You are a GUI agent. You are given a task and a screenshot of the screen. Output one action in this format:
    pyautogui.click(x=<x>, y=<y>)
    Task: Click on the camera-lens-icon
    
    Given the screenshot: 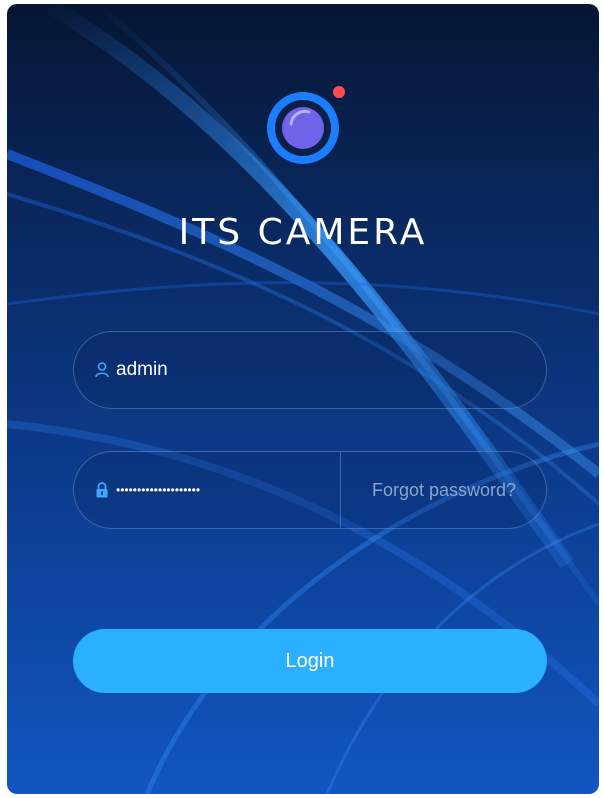 What is the action you would take?
    pyautogui.click(x=306, y=125)
    